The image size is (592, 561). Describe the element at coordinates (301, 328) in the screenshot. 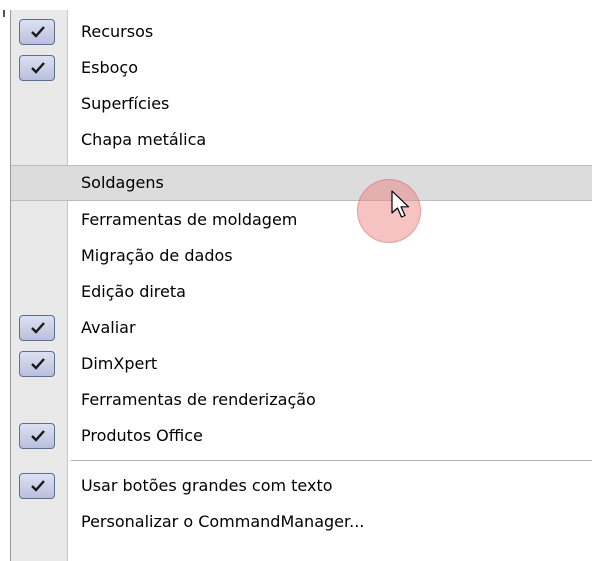

I see `menu-item-avaliar: Avaliar` at that location.